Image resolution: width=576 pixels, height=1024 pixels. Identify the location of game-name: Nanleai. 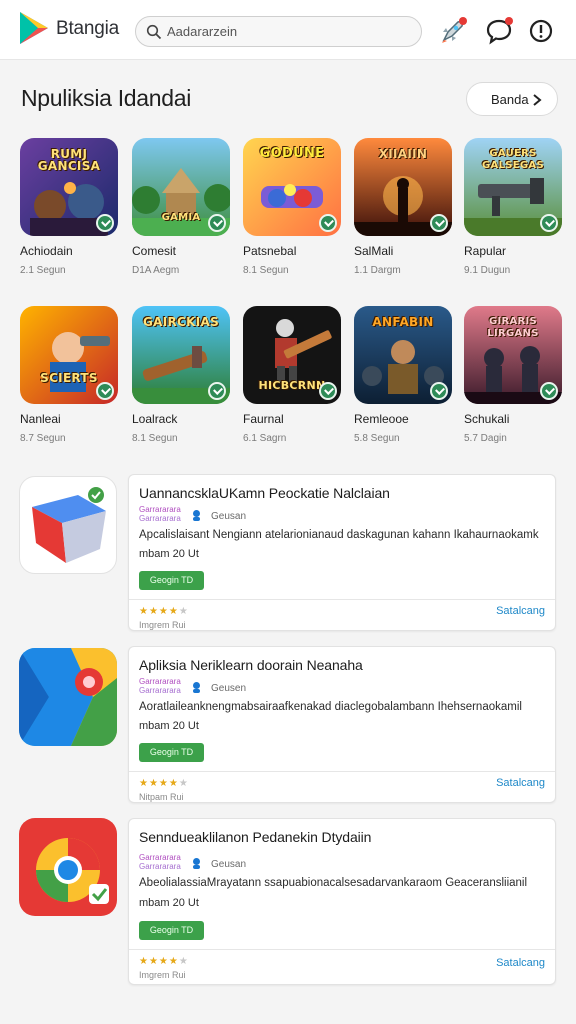
(40, 419).